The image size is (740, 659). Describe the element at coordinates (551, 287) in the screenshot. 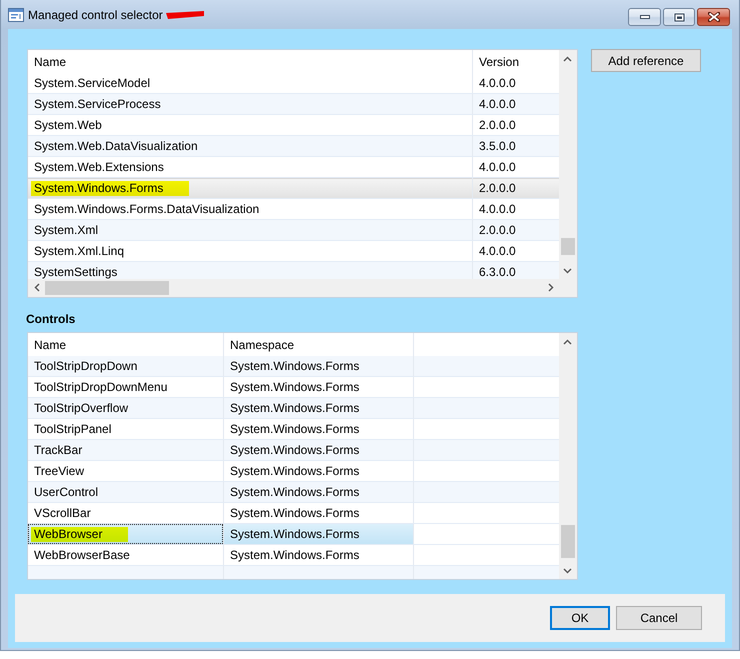

I see `chevron-right-icon` at that location.